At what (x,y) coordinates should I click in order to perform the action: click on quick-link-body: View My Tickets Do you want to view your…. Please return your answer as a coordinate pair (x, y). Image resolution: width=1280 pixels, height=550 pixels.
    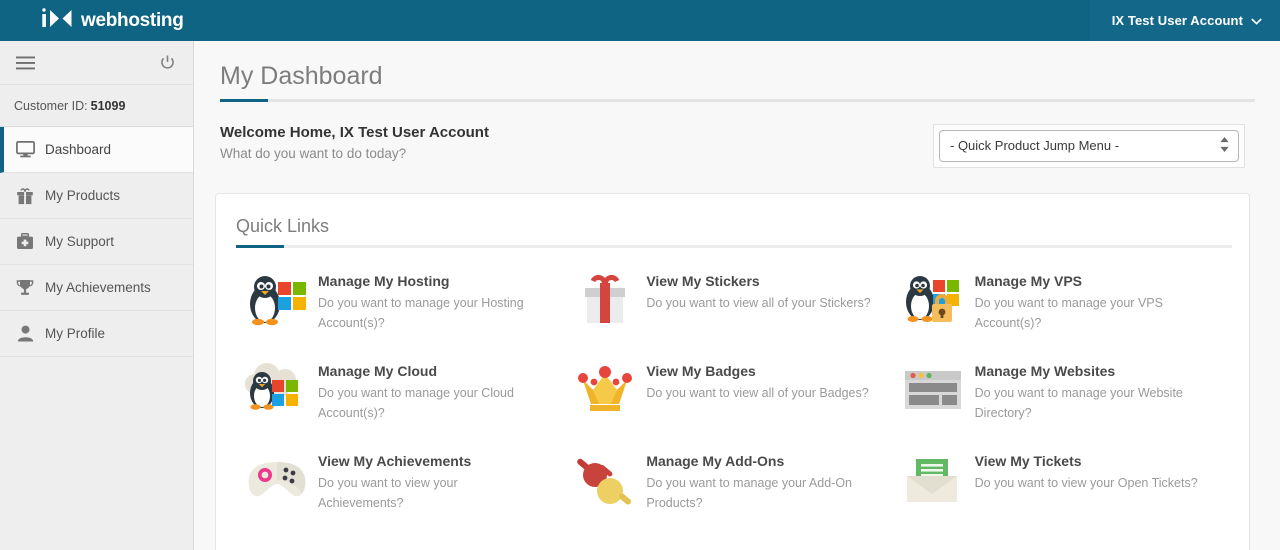
    Looking at the image, I should click on (1086, 471).